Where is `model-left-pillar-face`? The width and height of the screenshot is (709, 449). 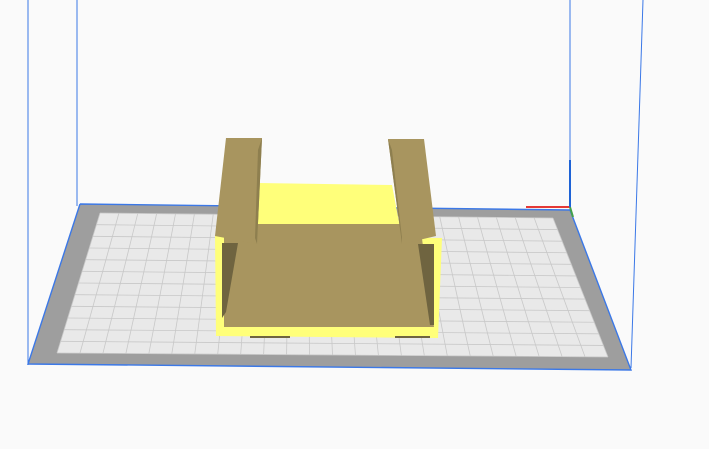 model-left-pillar-face is located at coordinates (238, 191).